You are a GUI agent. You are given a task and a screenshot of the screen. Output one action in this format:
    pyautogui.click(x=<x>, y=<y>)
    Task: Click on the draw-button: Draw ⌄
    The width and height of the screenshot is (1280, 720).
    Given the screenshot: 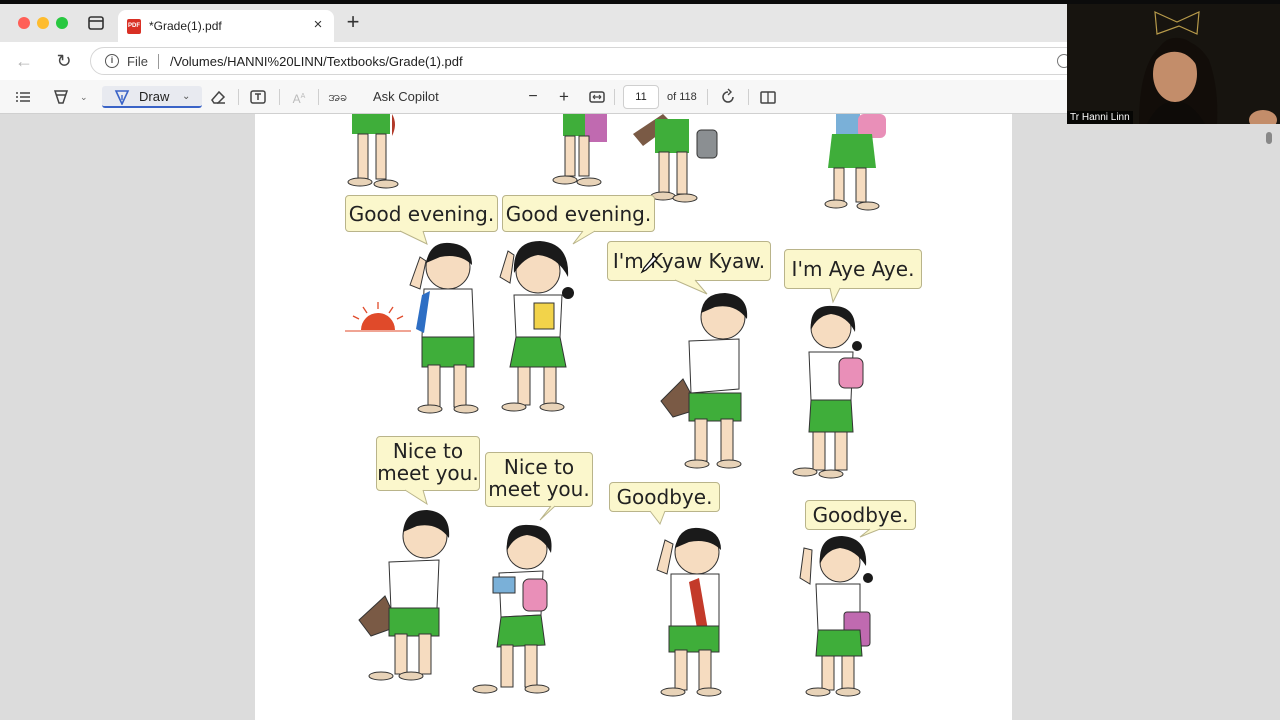 What is the action you would take?
    pyautogui.click(x=152, y=97)
    